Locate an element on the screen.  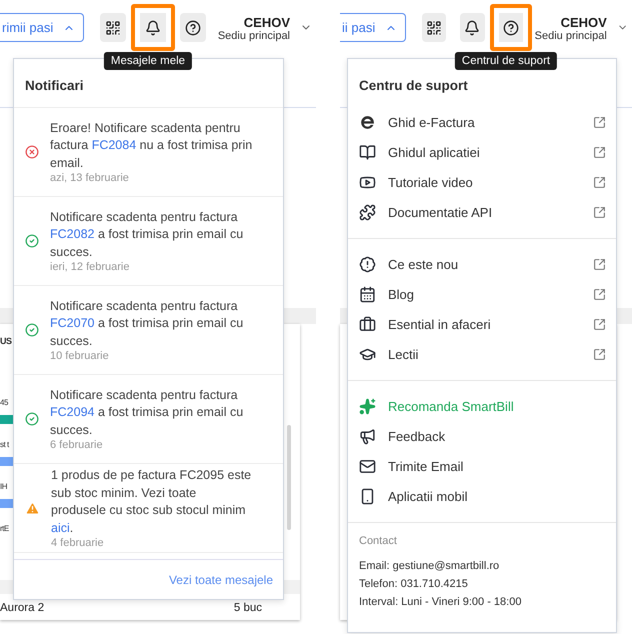
error-icon is located at coordinates (32, 152).